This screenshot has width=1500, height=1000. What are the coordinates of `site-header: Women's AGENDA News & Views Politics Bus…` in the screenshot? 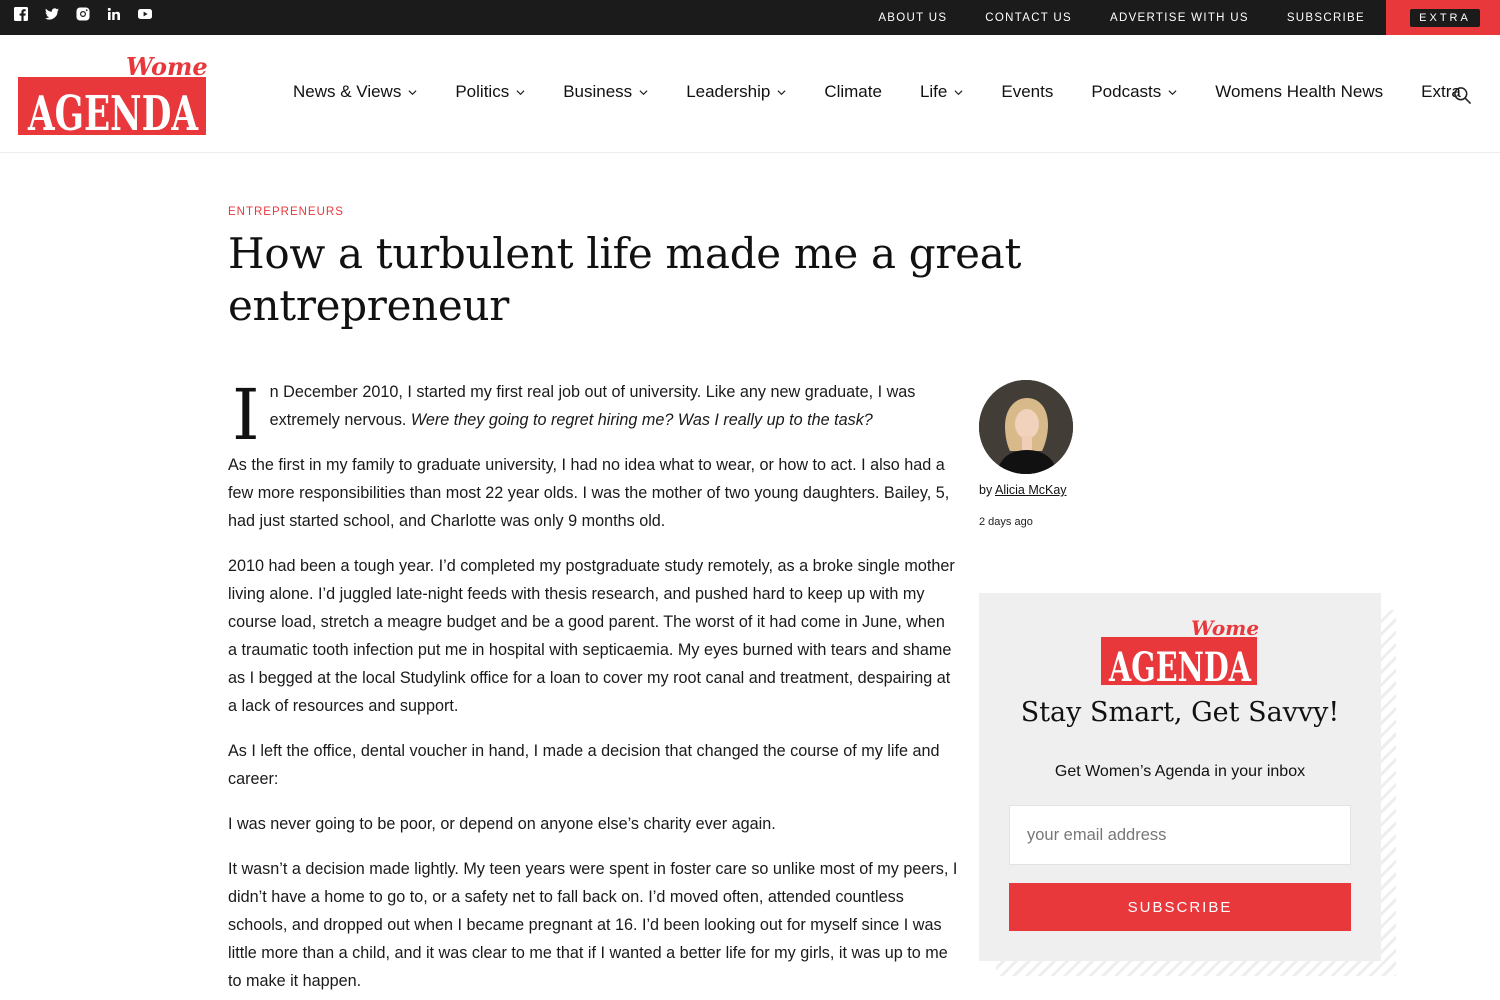 It's located at (750, 94).